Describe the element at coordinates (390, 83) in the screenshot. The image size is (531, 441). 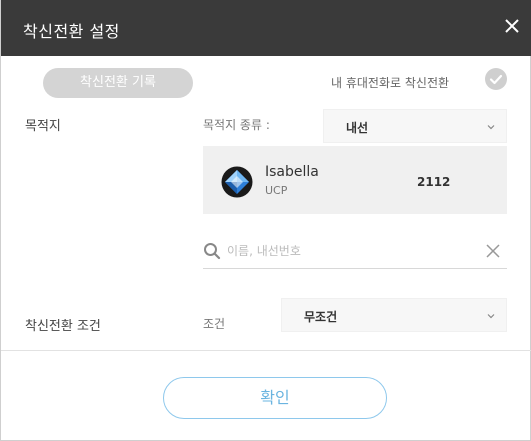
I see `forward-to-mobile-label: 내 휴대전화로 착신전환` at that location.